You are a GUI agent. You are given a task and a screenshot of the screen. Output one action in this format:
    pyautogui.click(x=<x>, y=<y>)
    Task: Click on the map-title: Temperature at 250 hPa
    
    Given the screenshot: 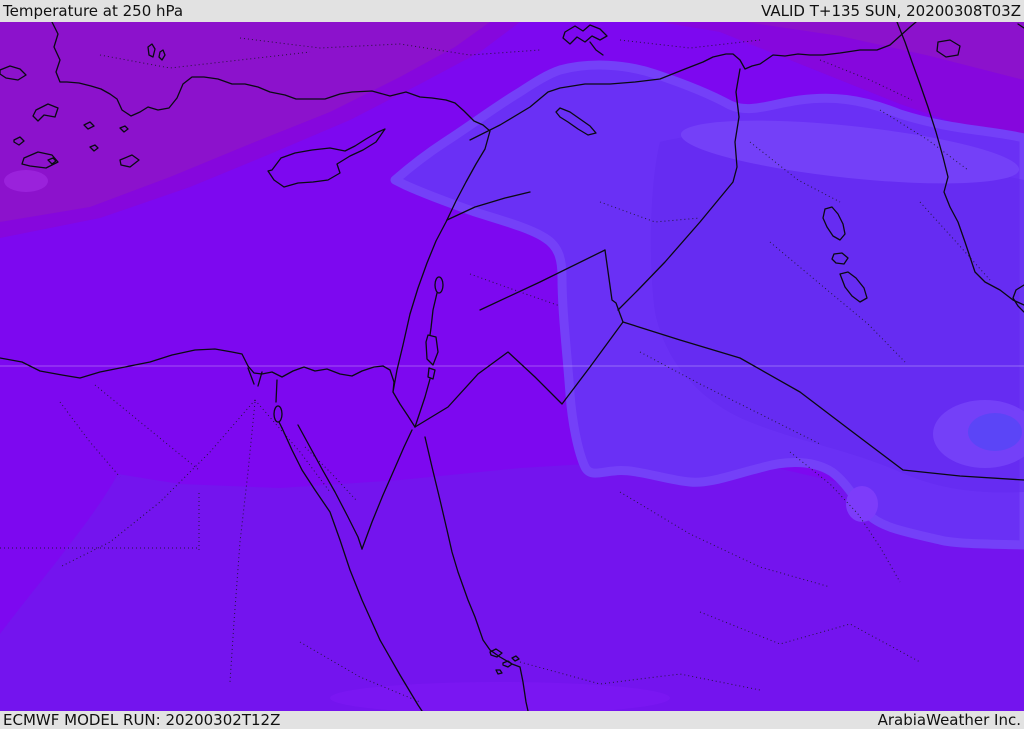 What is the action you would take?
    pyautogui.click(x=93, y=11)
    